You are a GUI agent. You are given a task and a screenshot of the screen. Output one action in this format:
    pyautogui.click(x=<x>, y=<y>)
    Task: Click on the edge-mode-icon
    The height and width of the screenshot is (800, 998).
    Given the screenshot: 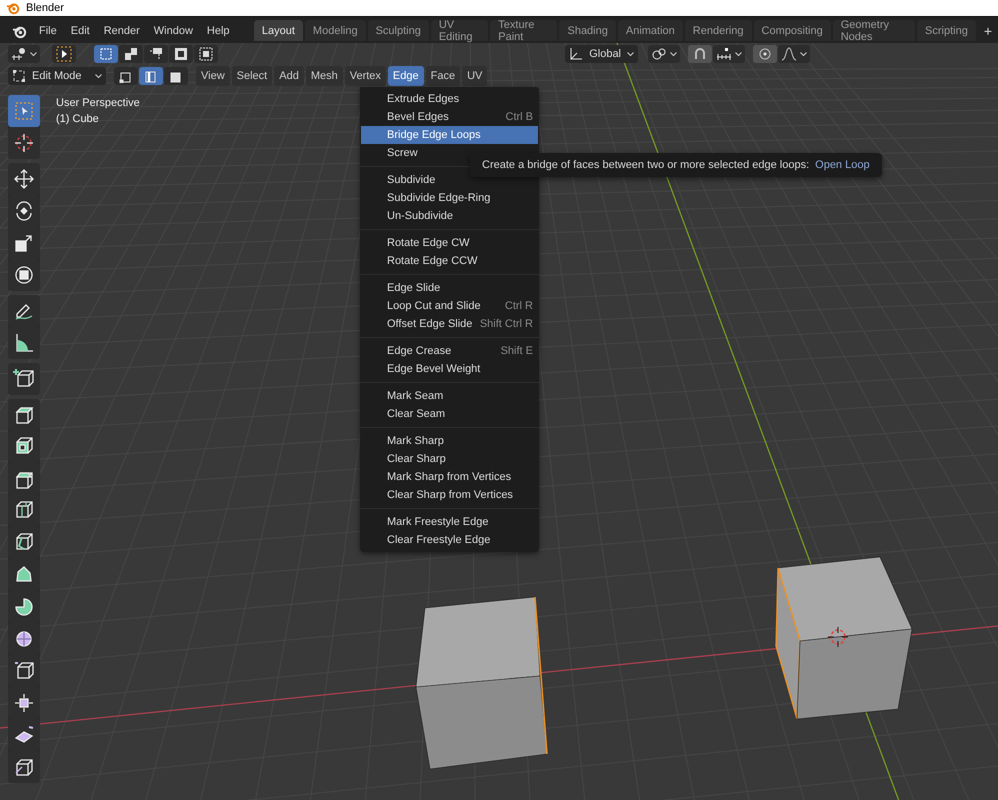 What is the action you would take?
    pyautogui.click(x=151, y=76)
    